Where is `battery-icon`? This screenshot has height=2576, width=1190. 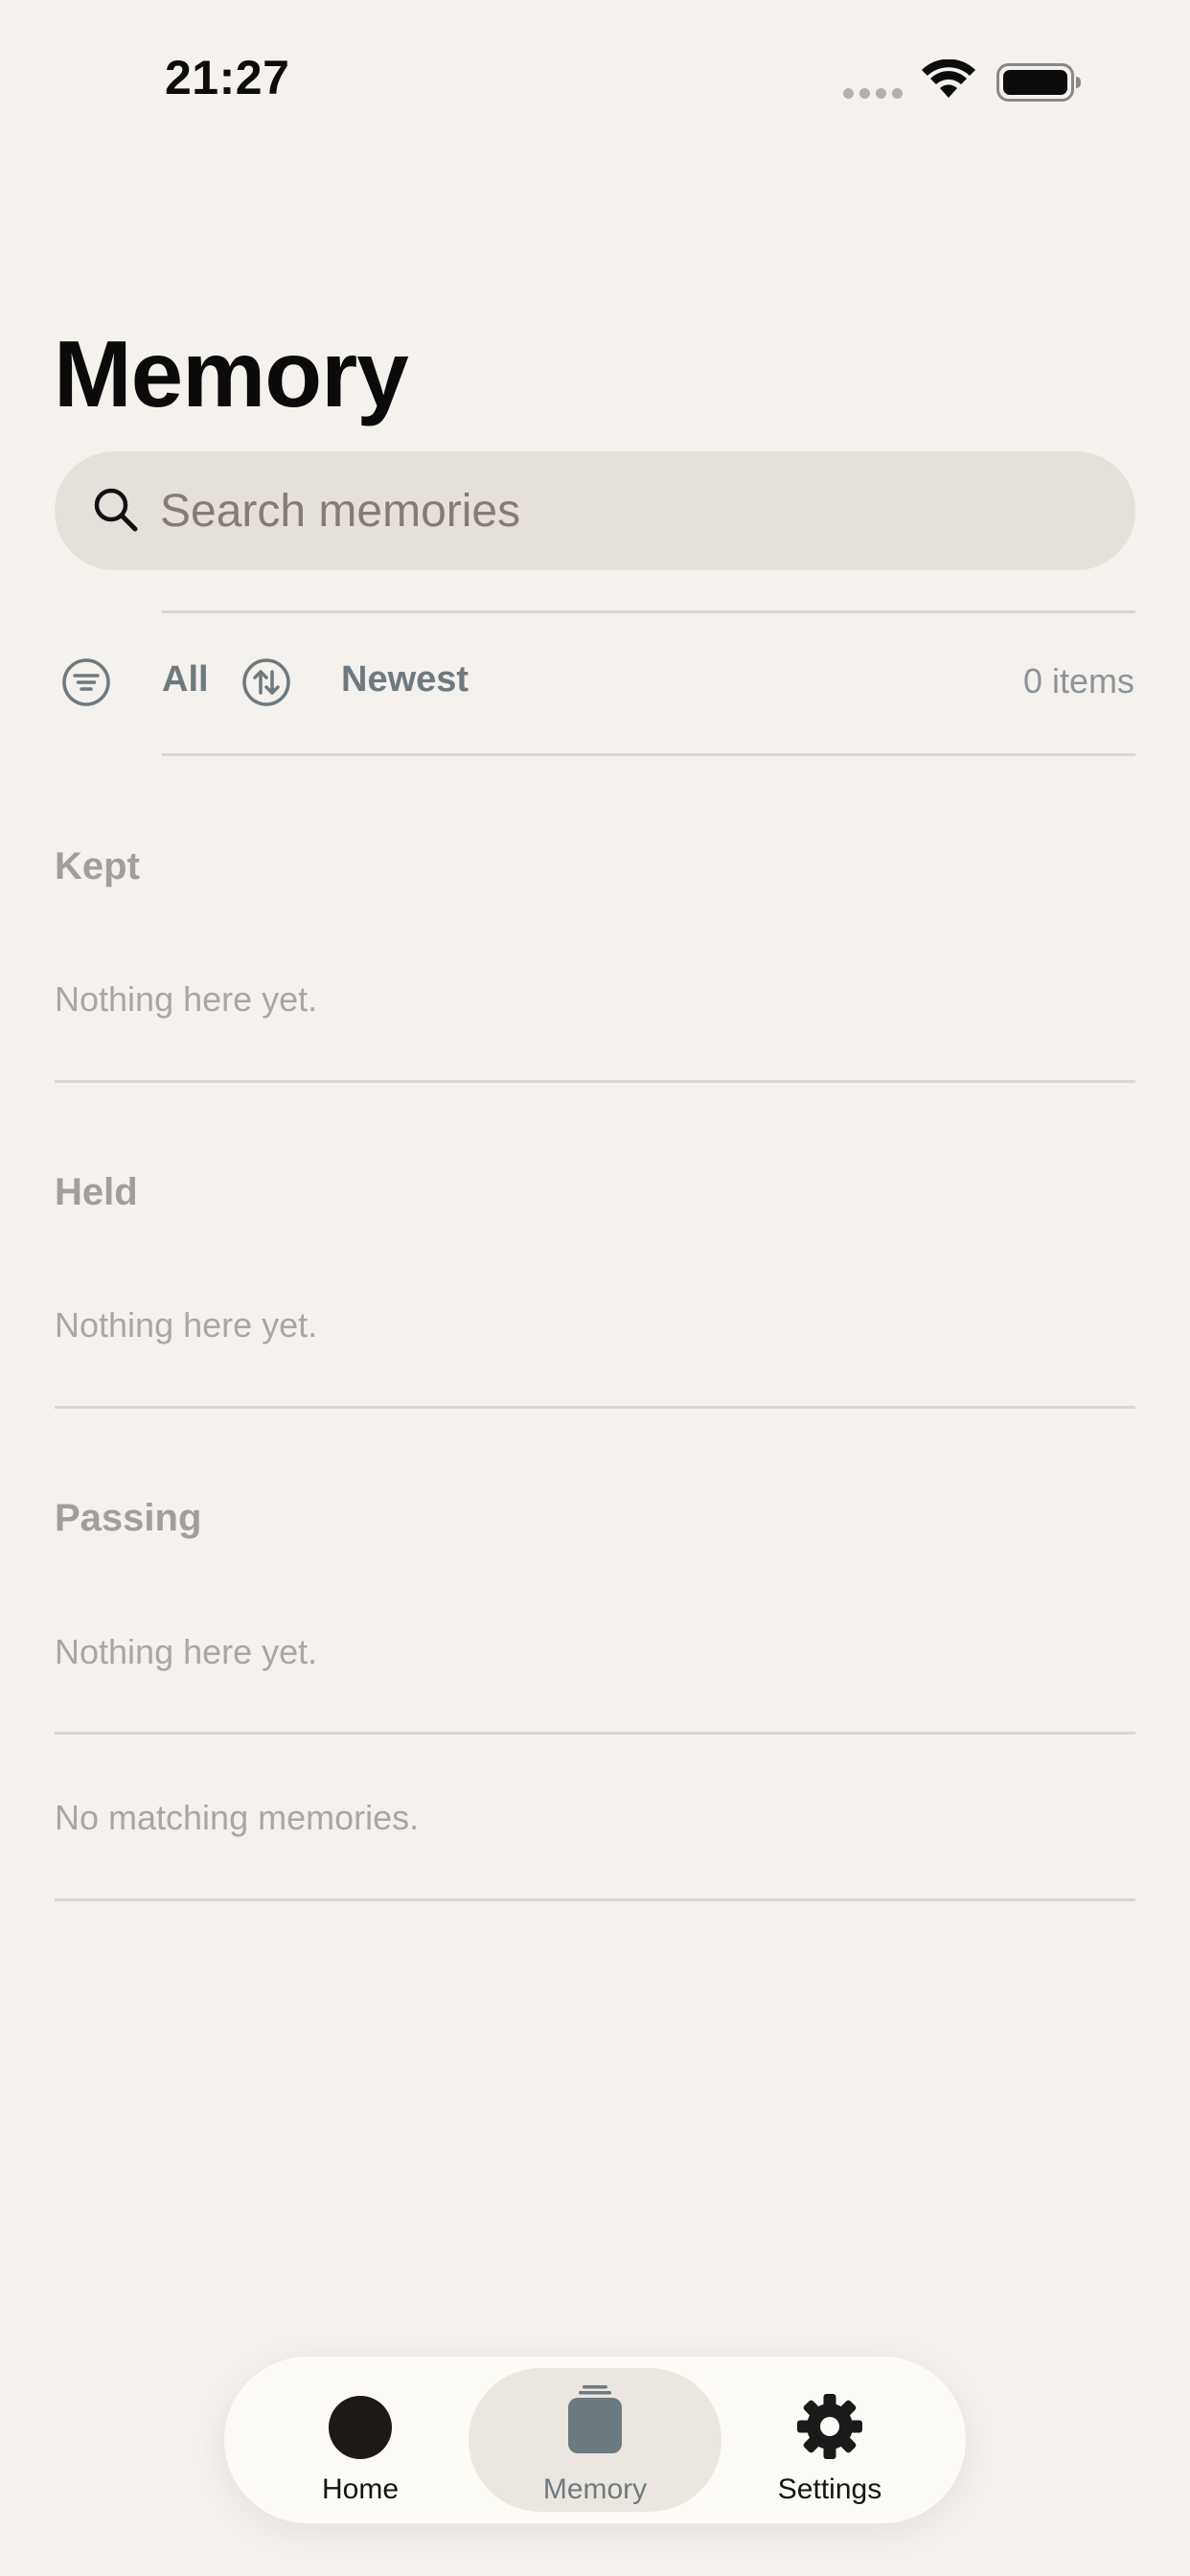 battery-icon is located at coordinates (1038, 82).